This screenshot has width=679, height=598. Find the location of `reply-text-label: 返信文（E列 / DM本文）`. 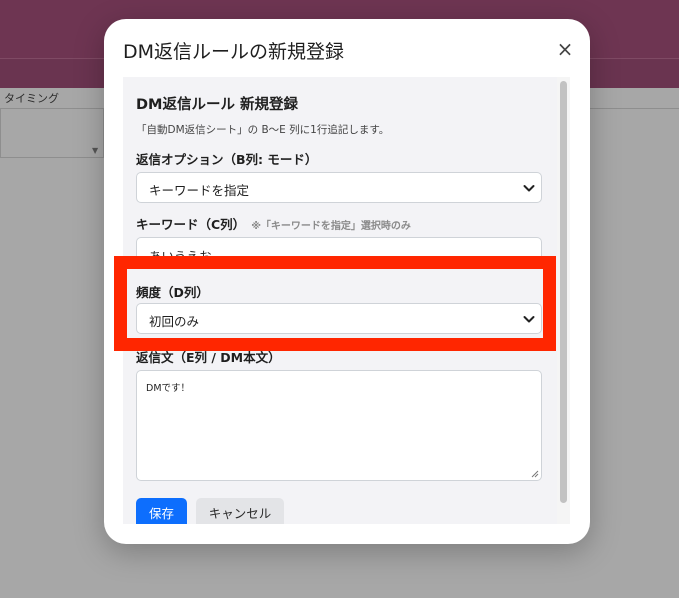

reply-text-label: 返信文（E列 / DM本文） is located at coordinates (208, 357).